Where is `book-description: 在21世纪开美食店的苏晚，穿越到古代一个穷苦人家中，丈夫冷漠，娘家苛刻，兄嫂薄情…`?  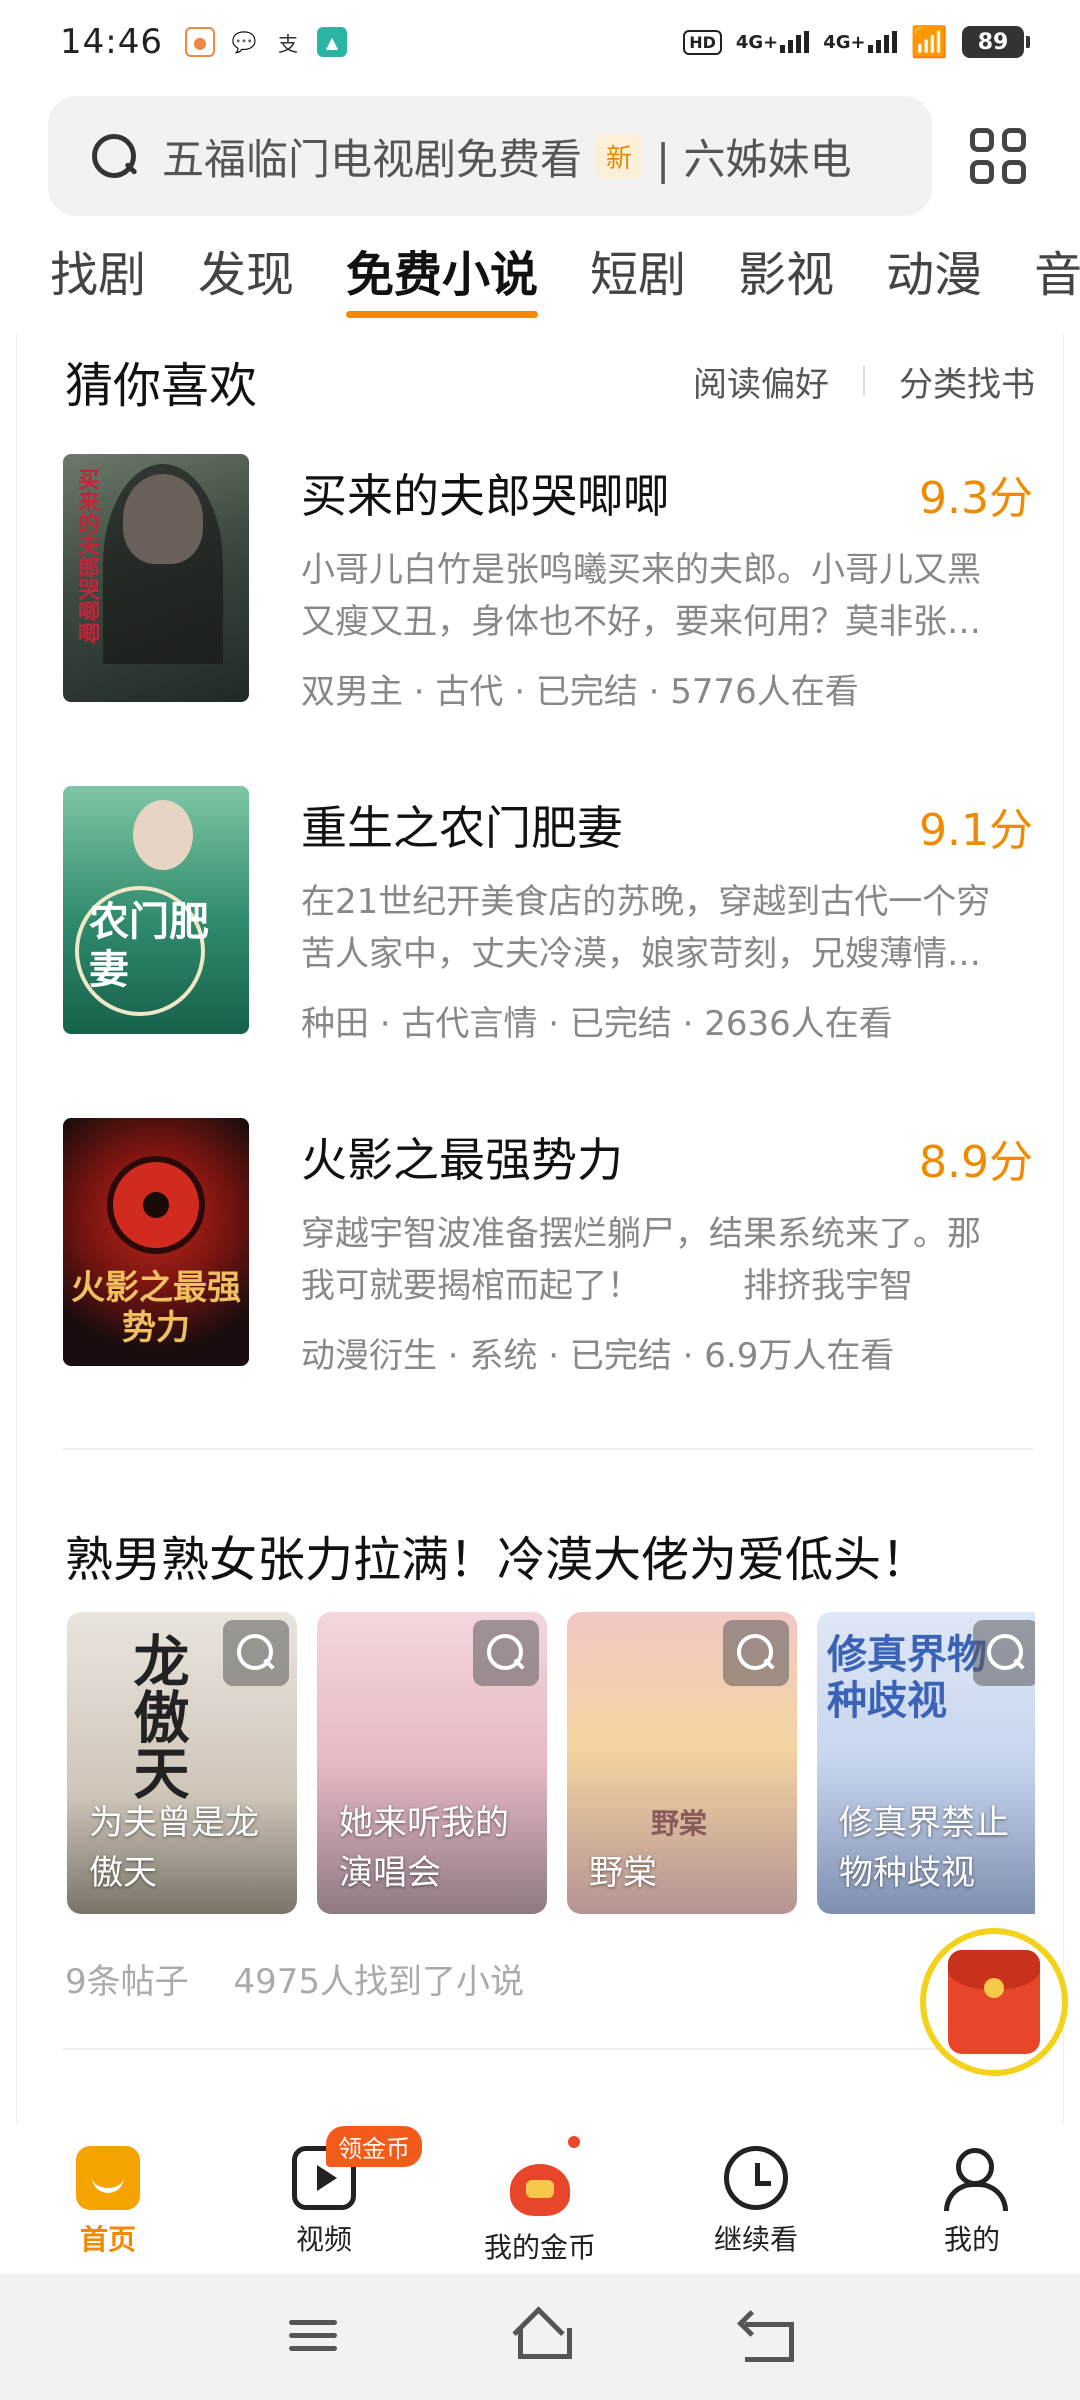
book-description: 在21世纪开美食店的苏晚，穿越到古代一个穷苦人家中，丈夫冷漠，娘家苛刻，兄嫂薄情… is located at coordinates (646, 928).